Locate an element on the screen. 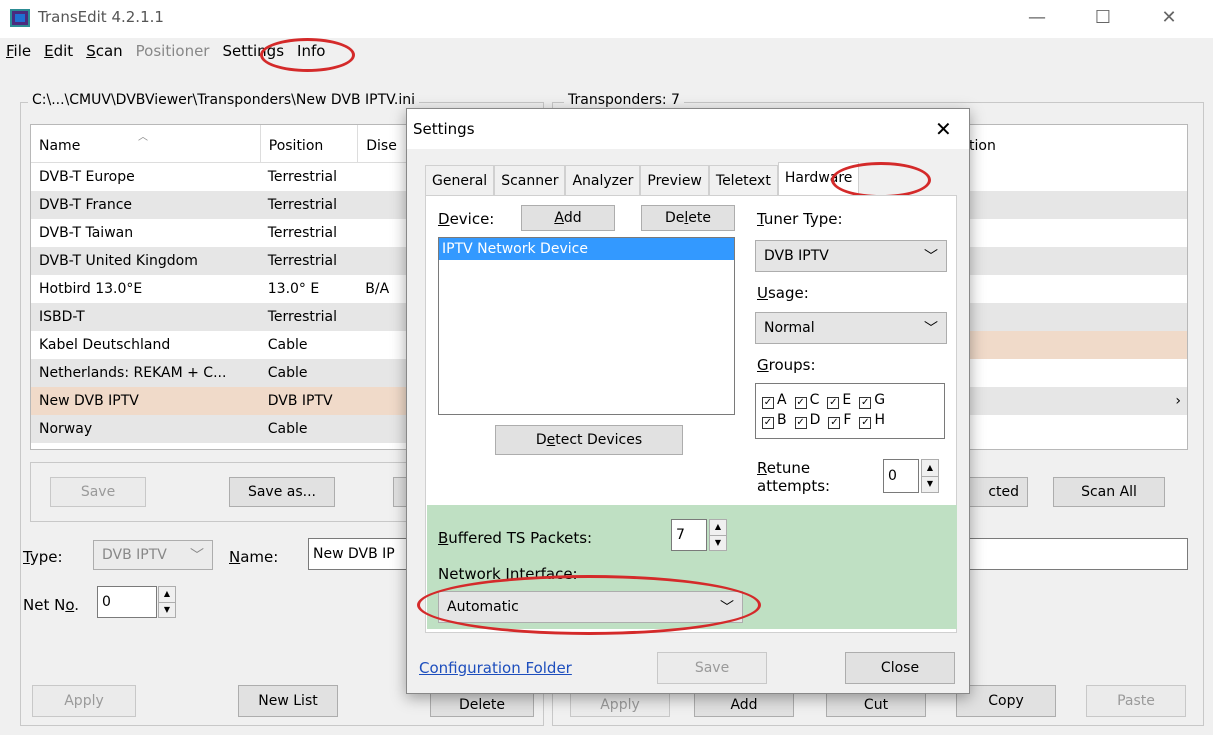 This screenshot has width=1213, height=735. dialog-close-button: Close is located at coordinates (900, 668).